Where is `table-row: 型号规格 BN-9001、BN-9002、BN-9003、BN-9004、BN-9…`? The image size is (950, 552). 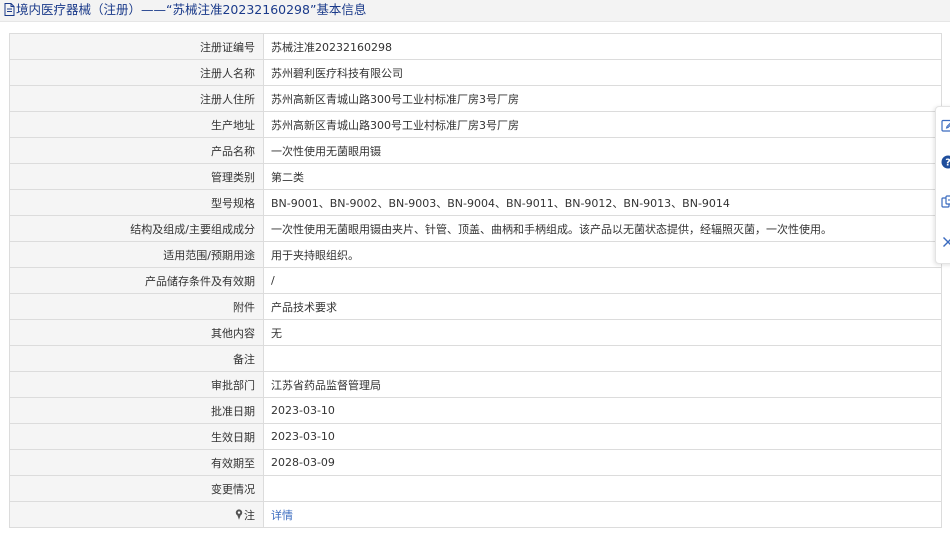
table-row: 型号规格 BN-9001、BN-9002、BN-9003、BN-9004、BN-9… is located at coordinates (475, 202).